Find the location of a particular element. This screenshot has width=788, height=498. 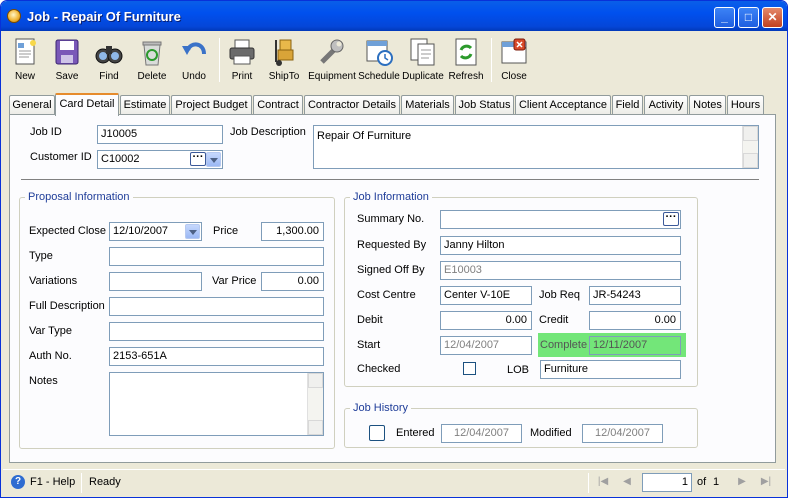

of-label: of is located at coordinates (702, 482).